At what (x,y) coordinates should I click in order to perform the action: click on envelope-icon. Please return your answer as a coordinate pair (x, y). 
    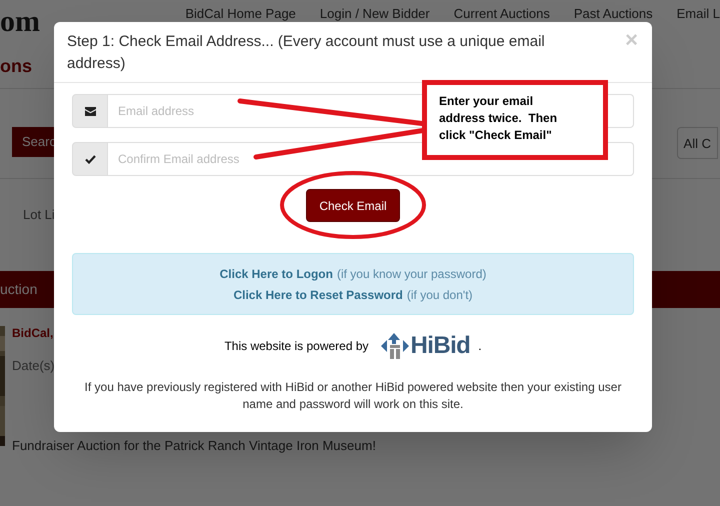
    Looking at the image, I should click on (90, 111).